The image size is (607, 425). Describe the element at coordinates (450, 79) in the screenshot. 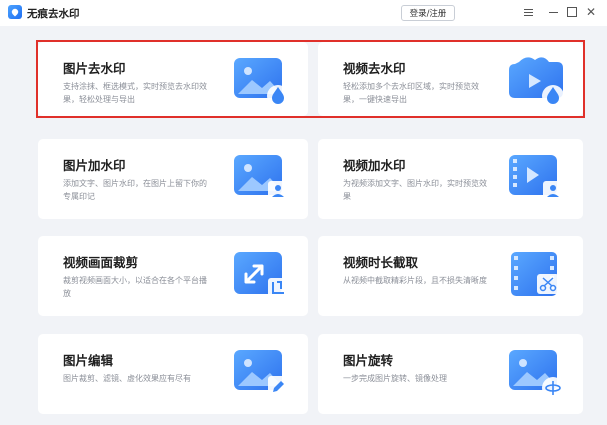

I see `card-video-remove-watermark: 视频去水印 轻松添加多个去水印区域，实时预览效果，一键快速导出` at that location.